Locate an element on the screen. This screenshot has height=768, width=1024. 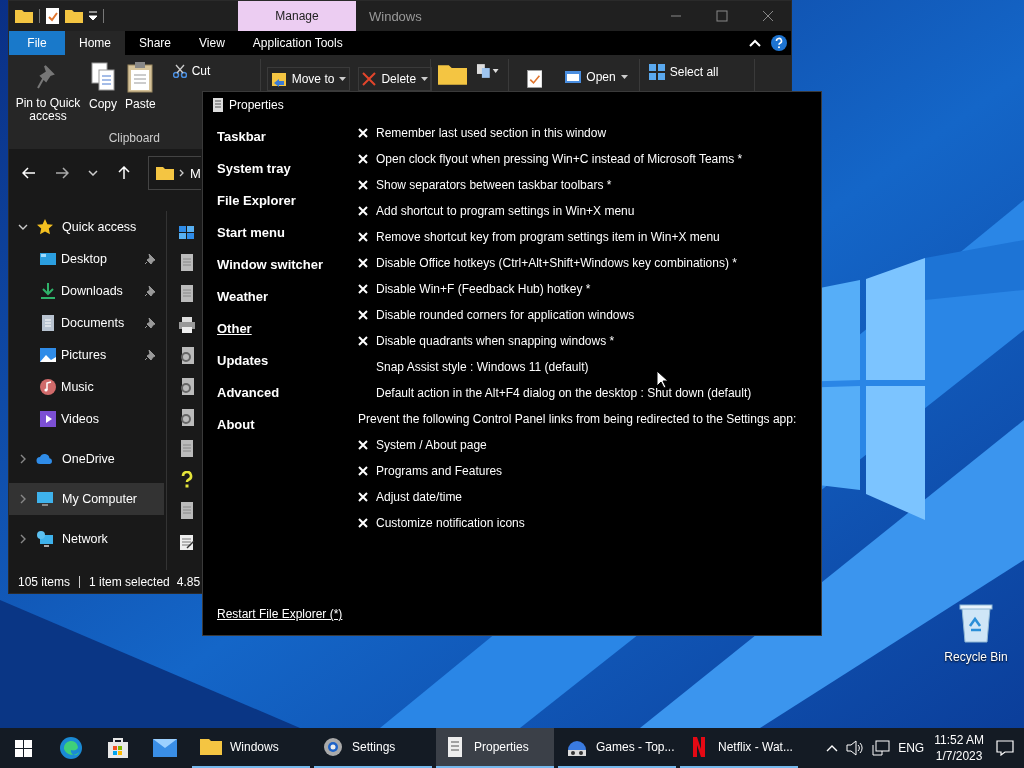
new-item-icon is located at coordinates (488, 71).